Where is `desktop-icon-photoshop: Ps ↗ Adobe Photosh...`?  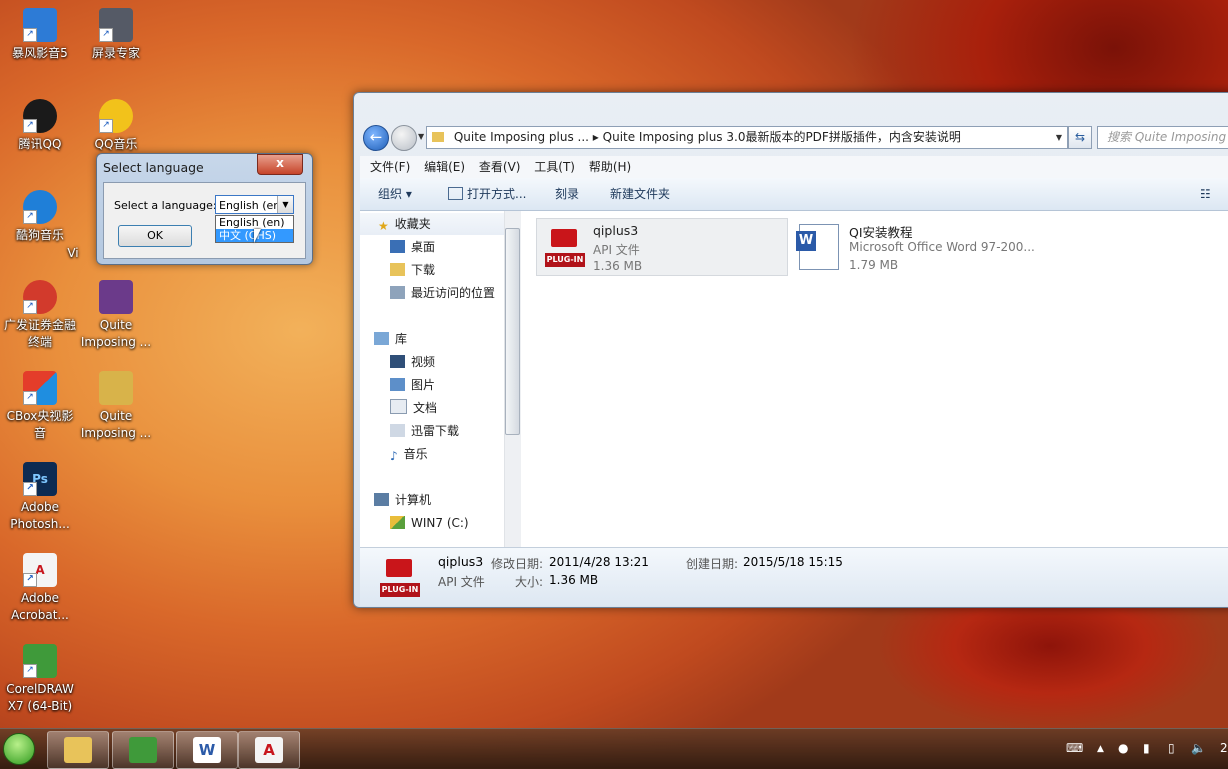
desktop-icon-photoshop: Ps ↗ Adobe Photosh... is located at coordinates (40, 497).